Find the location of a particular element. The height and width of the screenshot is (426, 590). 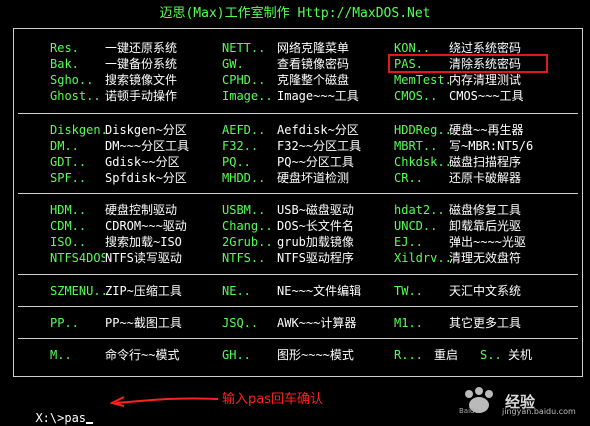

menu-item-key: NTFS.. is located at coordinates (244, 258).